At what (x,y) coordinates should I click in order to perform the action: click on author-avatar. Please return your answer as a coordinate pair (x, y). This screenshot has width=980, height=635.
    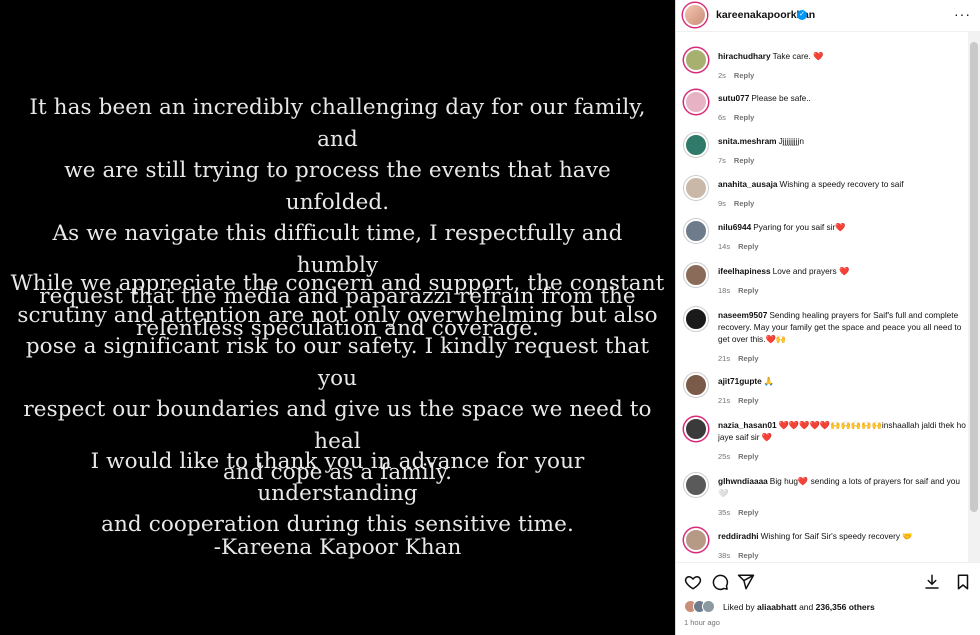
    Looking at the image, I should click on (695, 15).